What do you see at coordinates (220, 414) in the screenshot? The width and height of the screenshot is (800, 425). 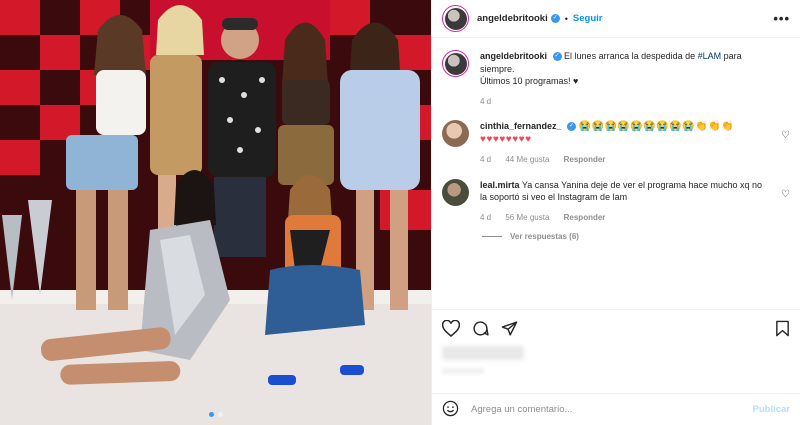 I see `carousel-dot` at bounding box center [220, 414].